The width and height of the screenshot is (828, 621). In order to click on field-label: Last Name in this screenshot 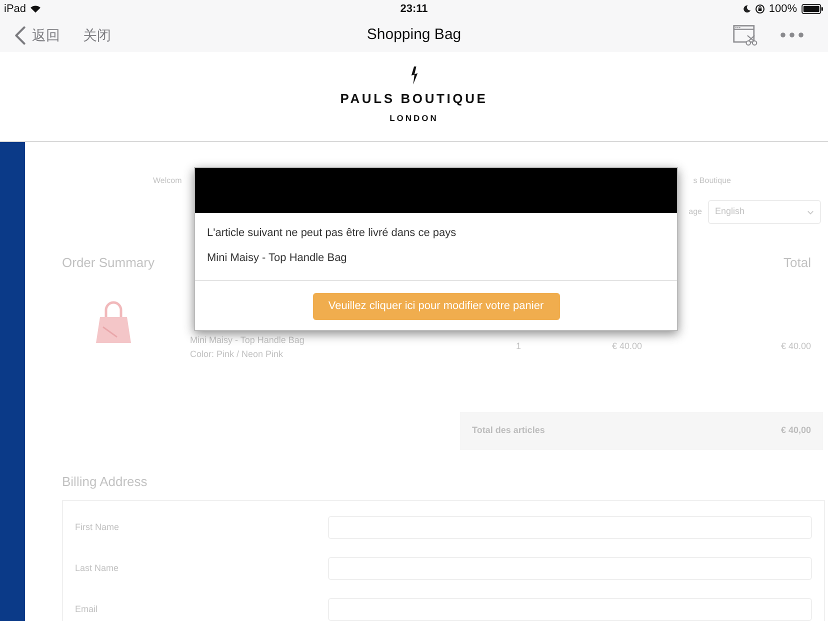, I will do `click(97, 568)`.